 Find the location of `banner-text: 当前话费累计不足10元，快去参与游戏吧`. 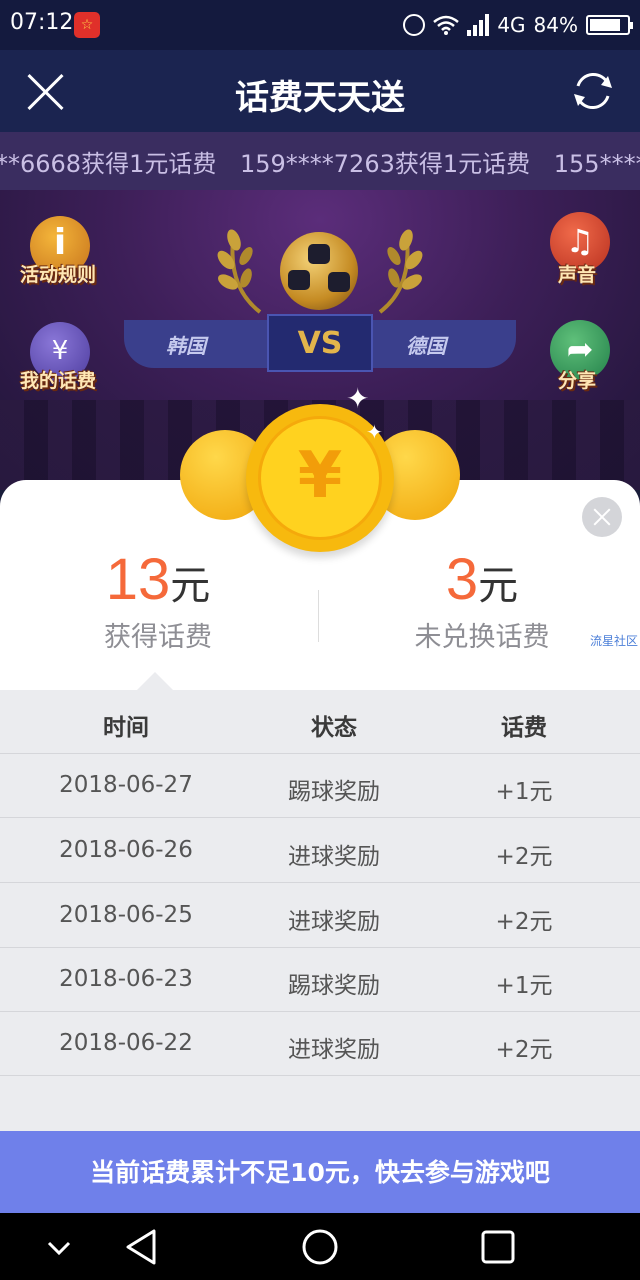

banner-text: 当前话费累计不足10元，快去参与游戏吧 is located at coordinates (320, 1171).